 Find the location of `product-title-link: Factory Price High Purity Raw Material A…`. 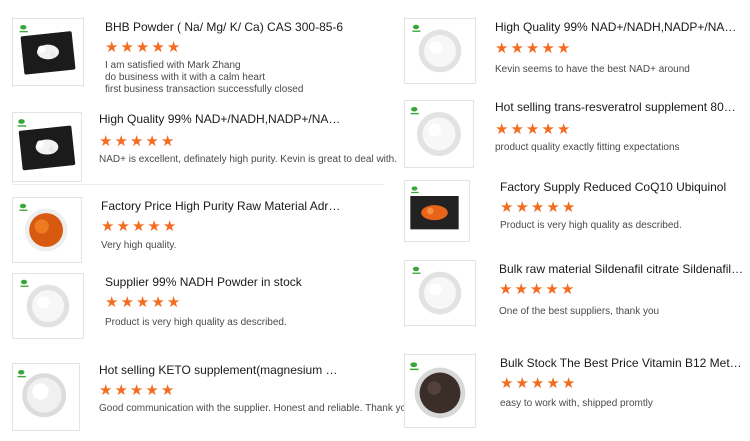

product-title-link: Factory Price High Purity Raw Material A… is located at coordinates (221, 206).